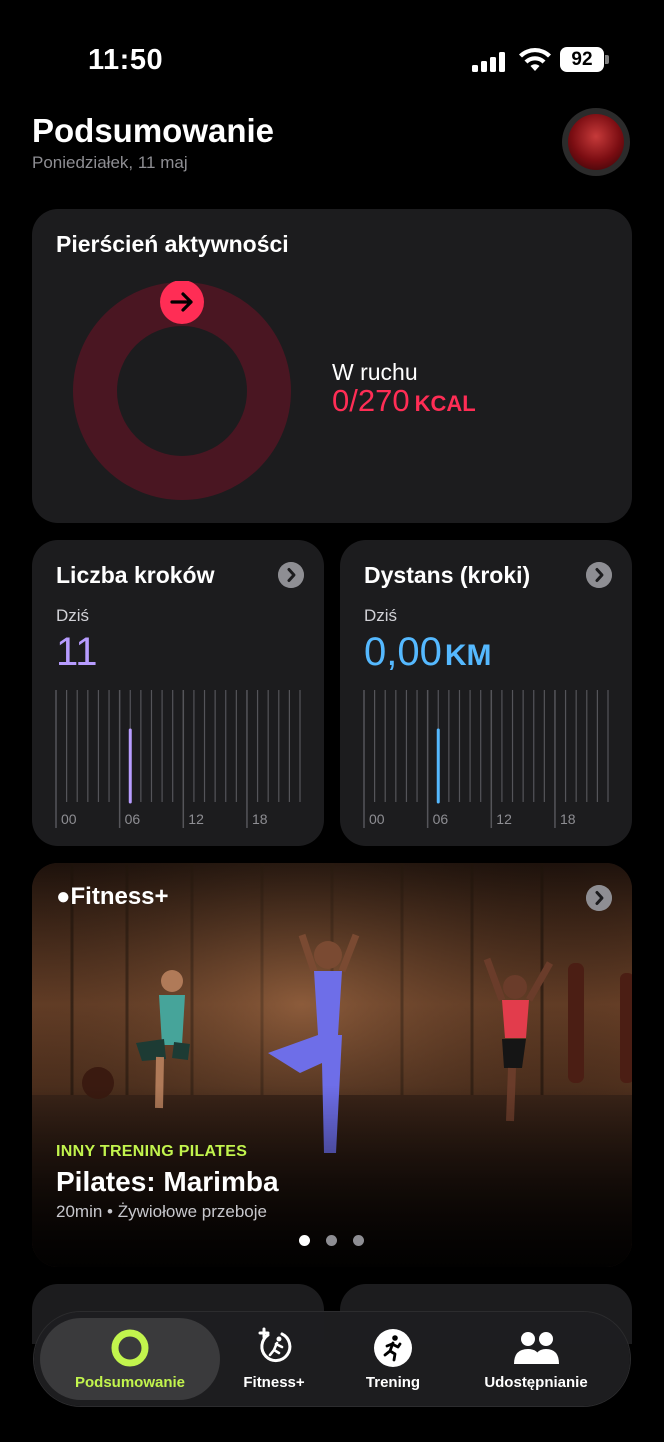 This screenshot has height=1442, width=664. What do you see at coordinates (161, 1211) in the screenshot?
I see `workout-meta: 20min • Żywiołowe przeboje` at bounding box center [161, 1211].